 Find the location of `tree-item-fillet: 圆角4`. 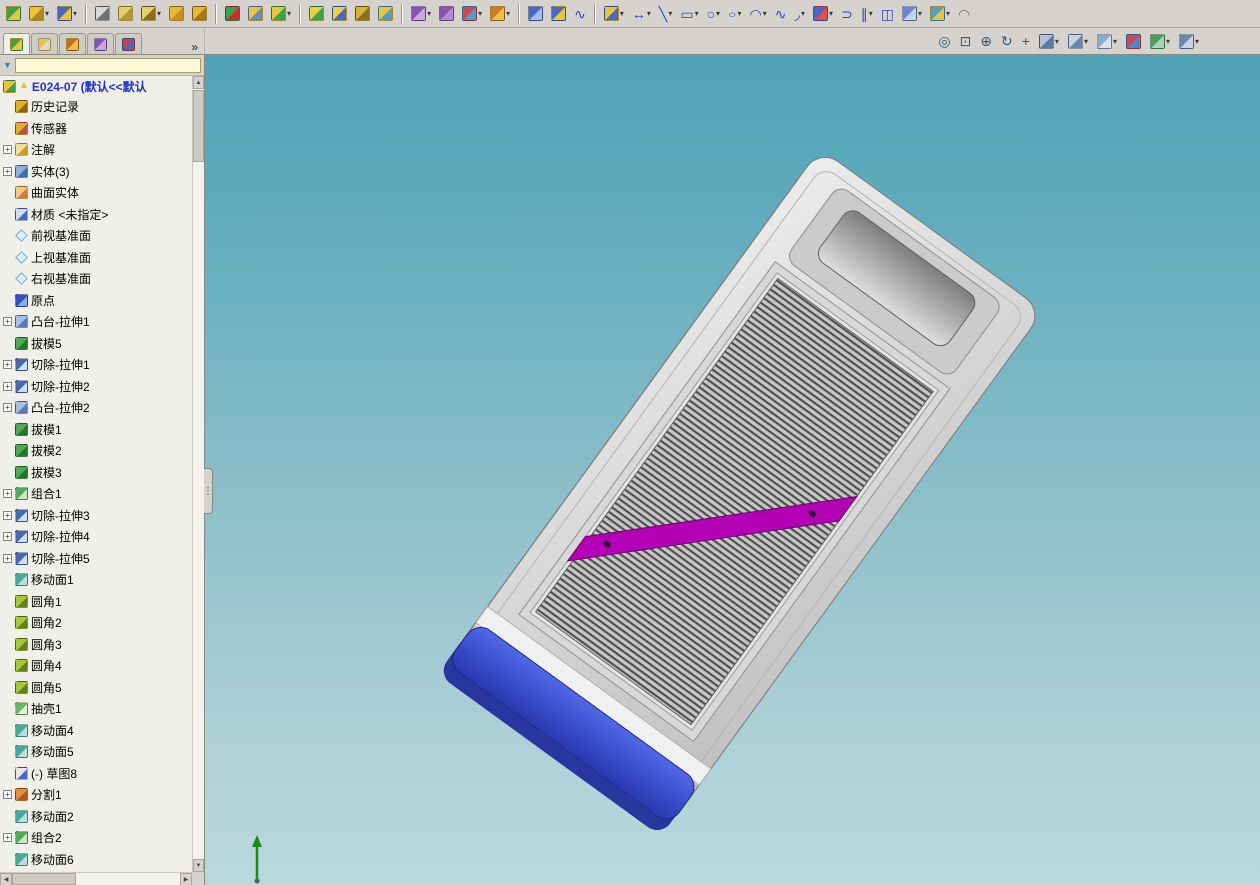

tree-item-fillet: 圆角4 is located at coordinates (96, 666).